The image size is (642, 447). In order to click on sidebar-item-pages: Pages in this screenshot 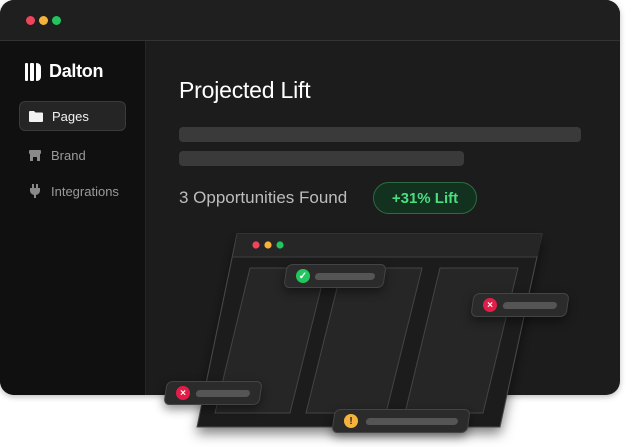, I will do `click(72, 116)`.